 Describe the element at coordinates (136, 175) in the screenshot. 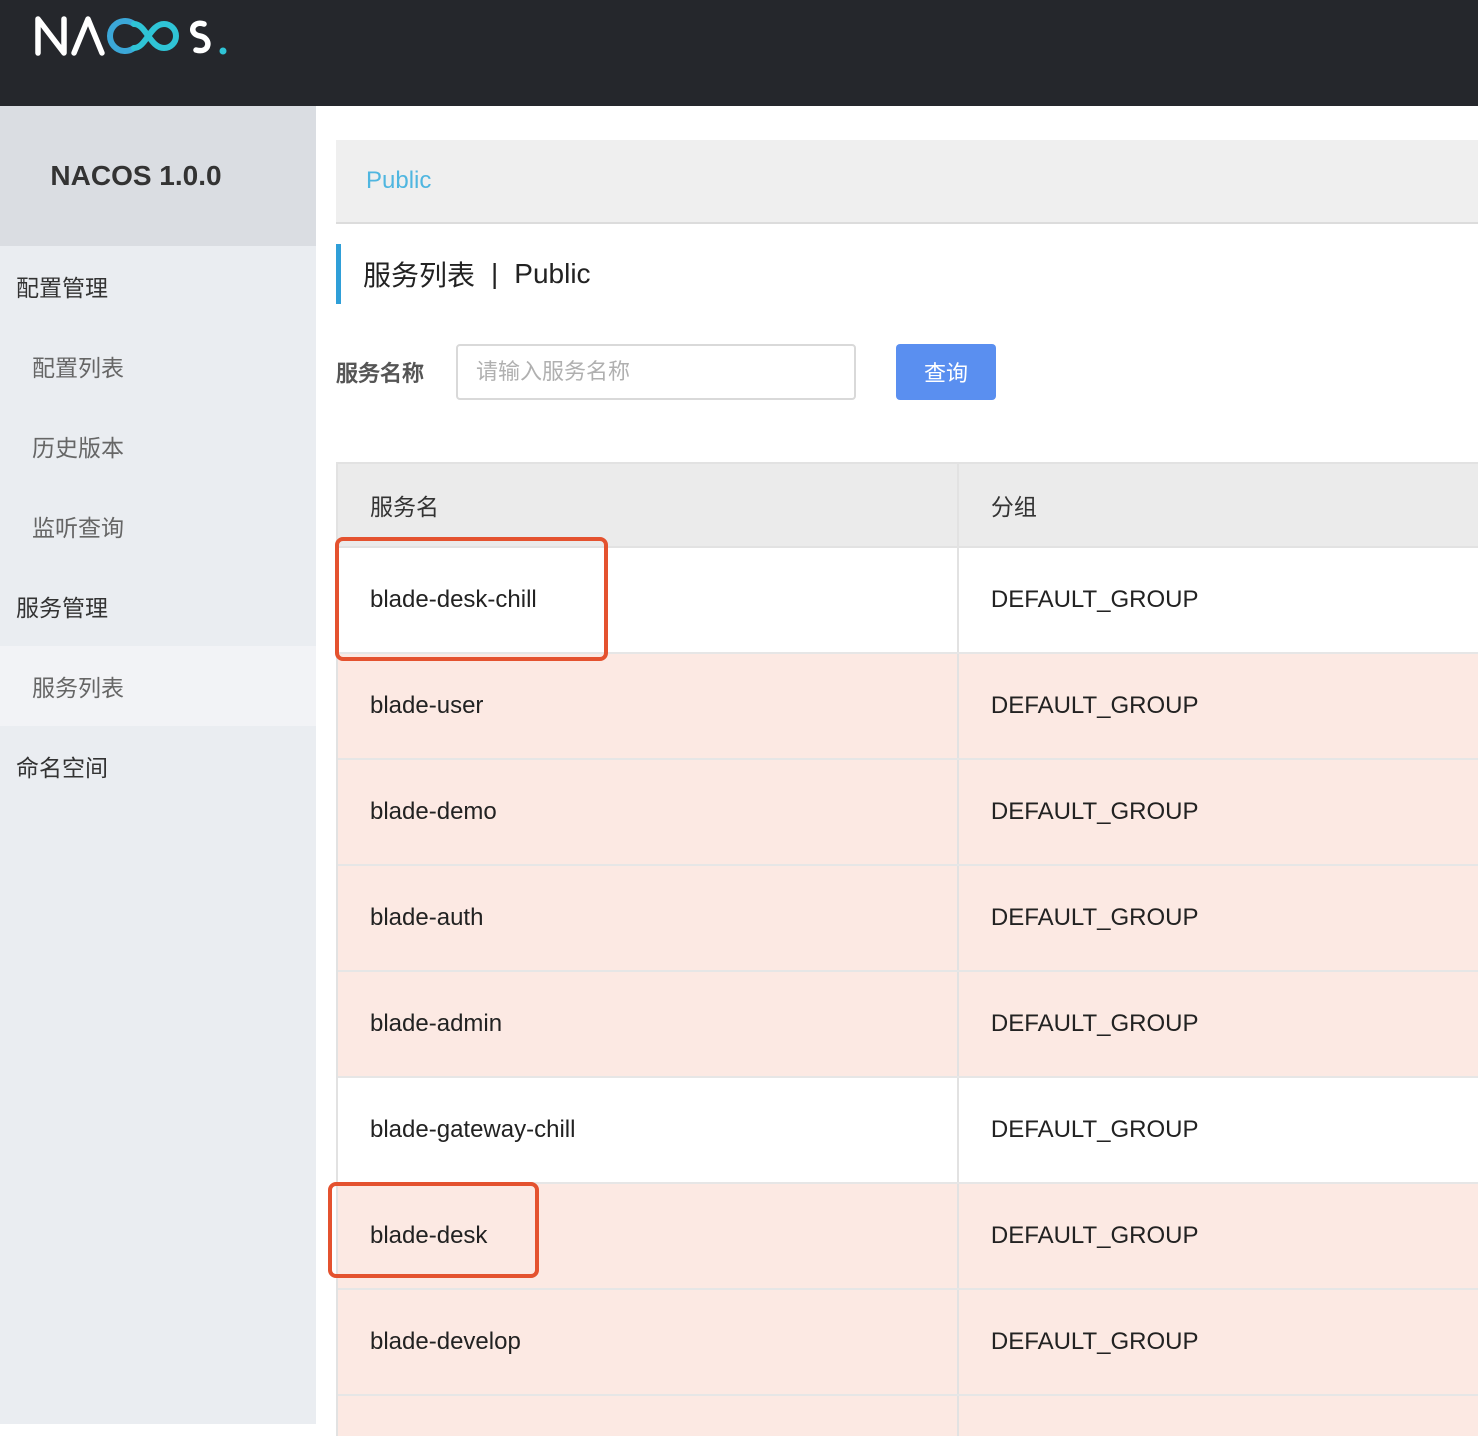

I see `sidebar-title: NACOS 1.0.0` at that location.